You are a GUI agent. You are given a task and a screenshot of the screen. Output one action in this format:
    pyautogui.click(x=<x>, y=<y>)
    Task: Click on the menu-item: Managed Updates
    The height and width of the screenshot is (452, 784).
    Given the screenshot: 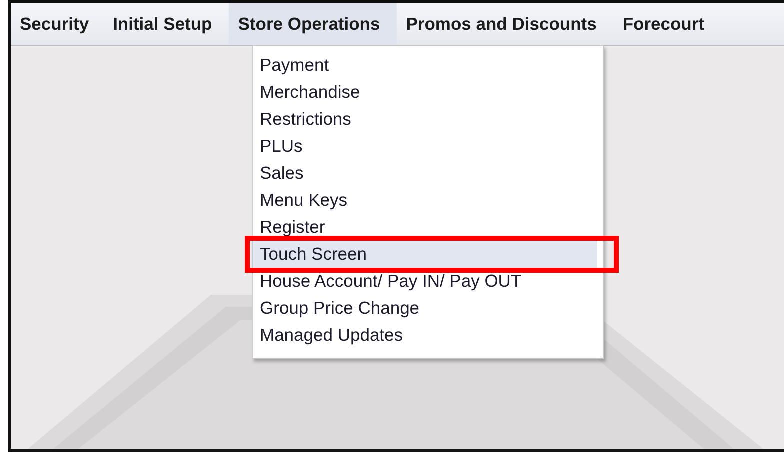 What is the action you would take?
    pyautogui.click(x=425, y=335)
    